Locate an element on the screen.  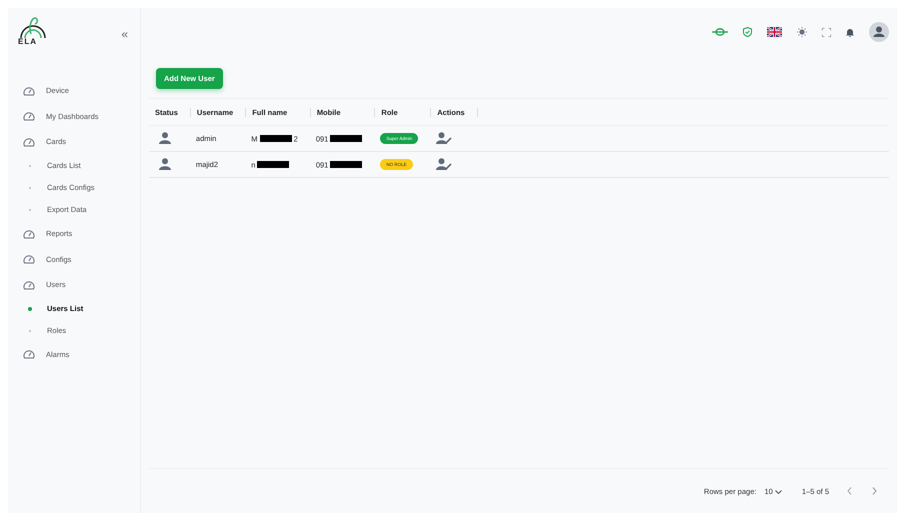
collapse-icon: « is located at coordinates (124, 34).